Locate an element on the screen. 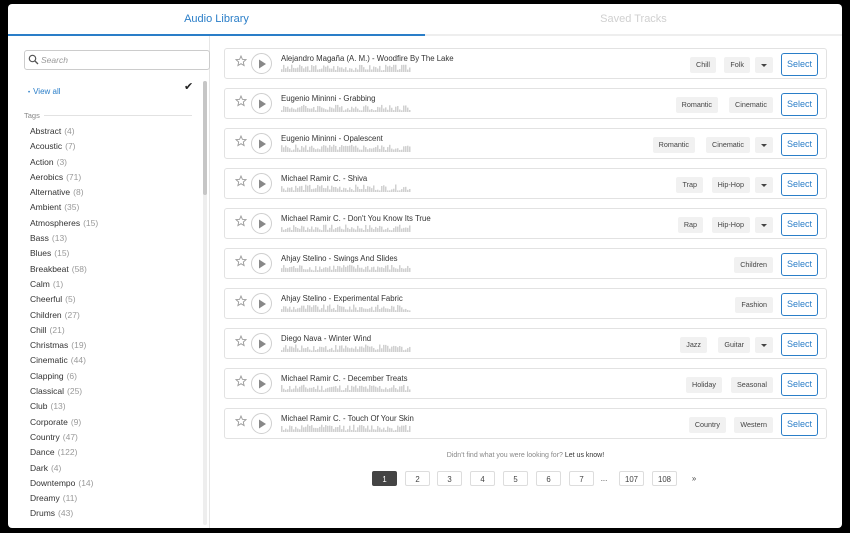 The height and width of the screenshot is (533, 850). tag-filter-item: Aerobics (71) is located at coordinates (114, 177).